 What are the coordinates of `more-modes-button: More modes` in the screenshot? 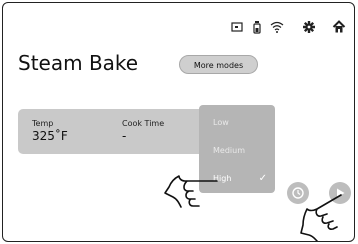 It's located at (218, 64).